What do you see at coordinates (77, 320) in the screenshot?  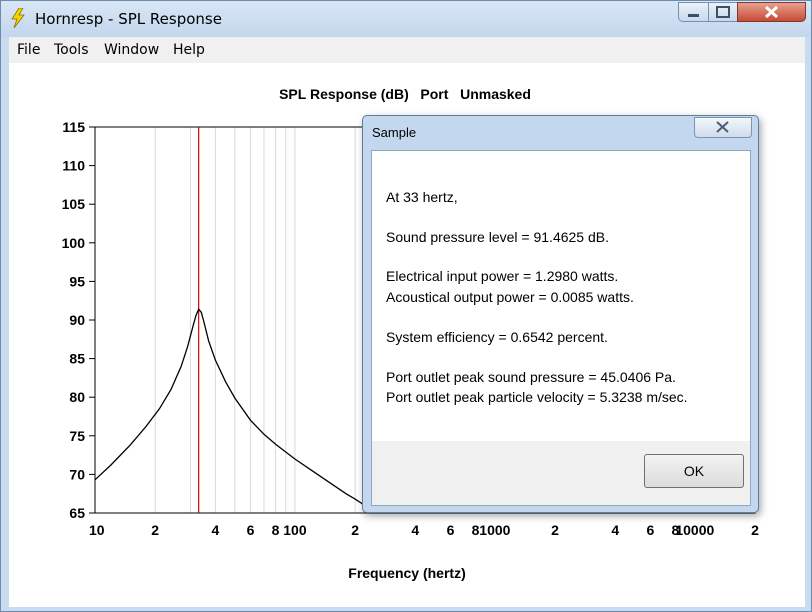 I see `y-tick-label: 90` at bounding box center [77, 320].